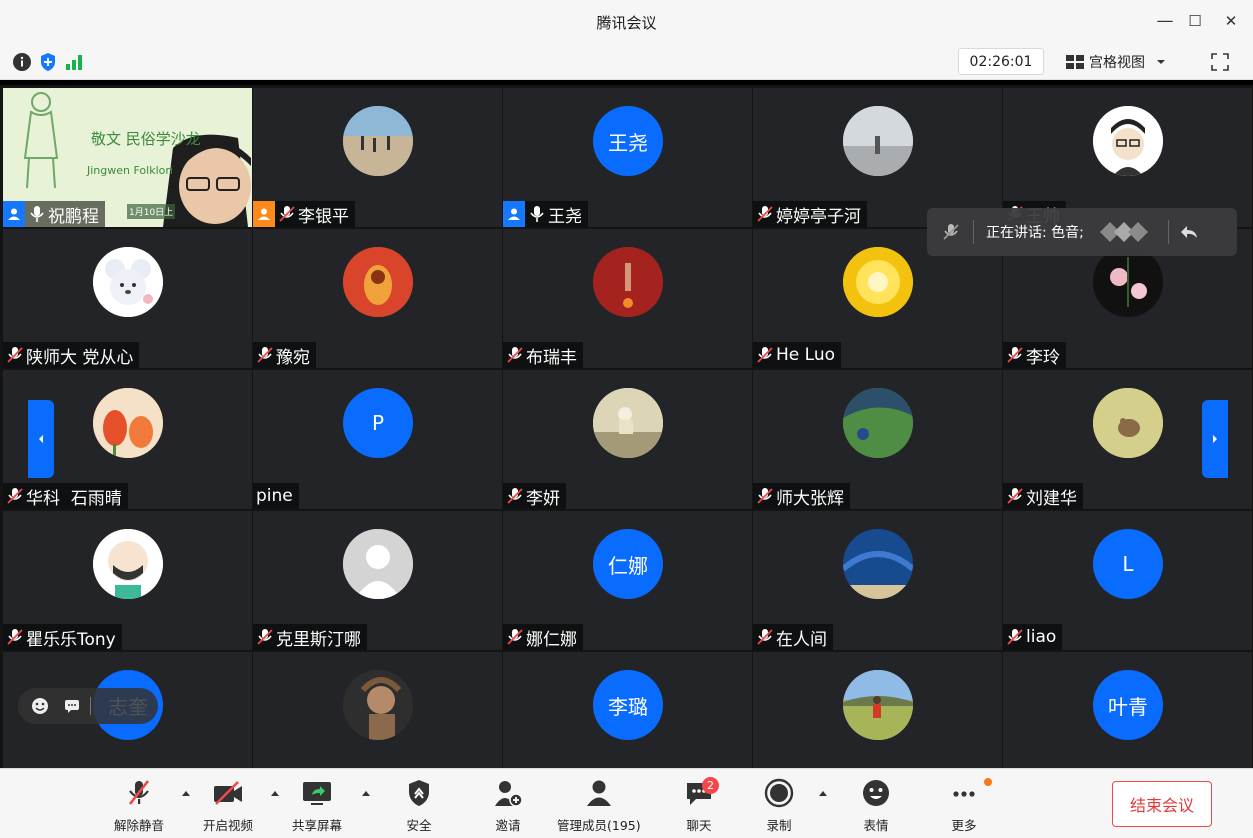 The width and height of the screenshot is (1253, 838). I want to click on participant-nameplate: 陕师大 党从心, so click(71, 355).